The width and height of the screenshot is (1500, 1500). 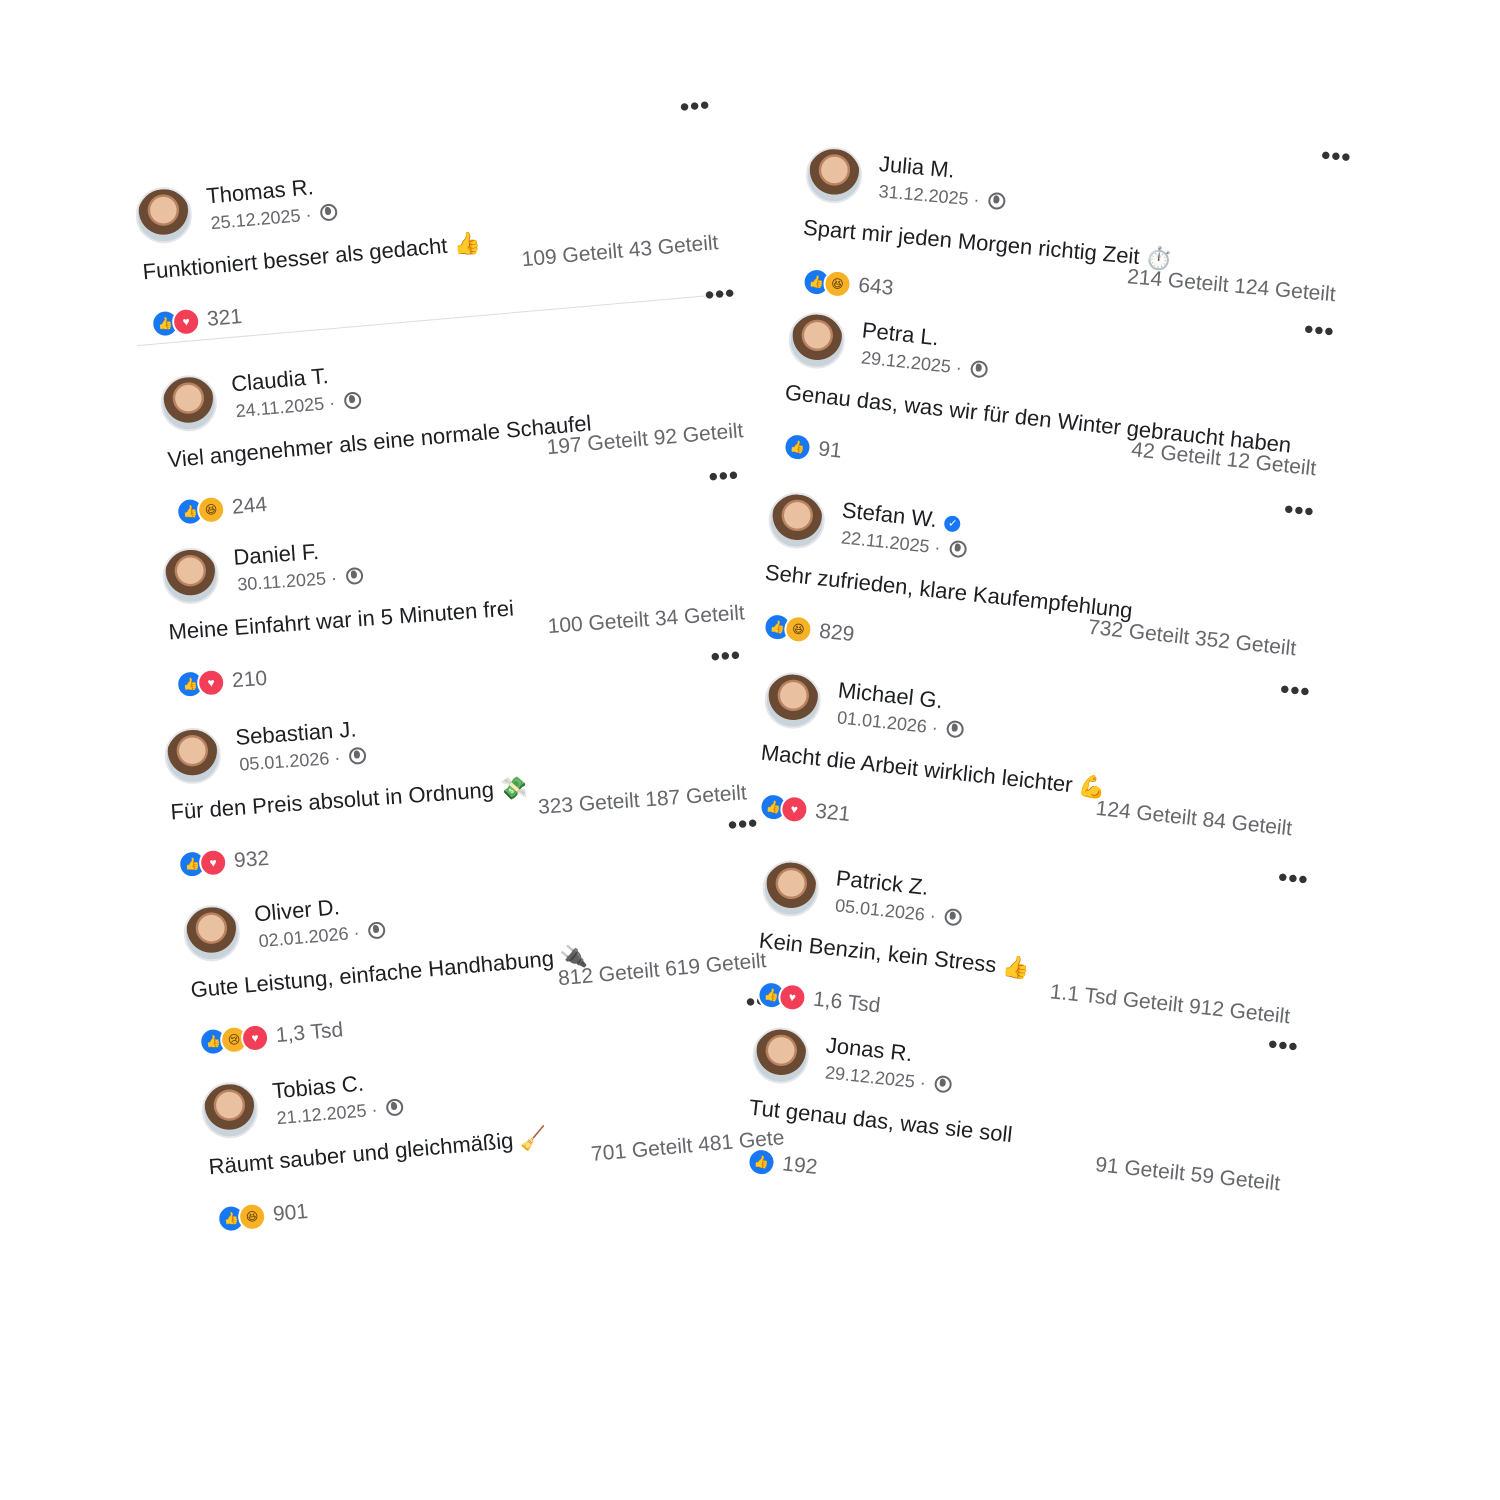 What do you see at coordinates (761, 1162) in the screenshot?
I see `like-reaction-icon: 👍` at bounding box center [761, 1162].